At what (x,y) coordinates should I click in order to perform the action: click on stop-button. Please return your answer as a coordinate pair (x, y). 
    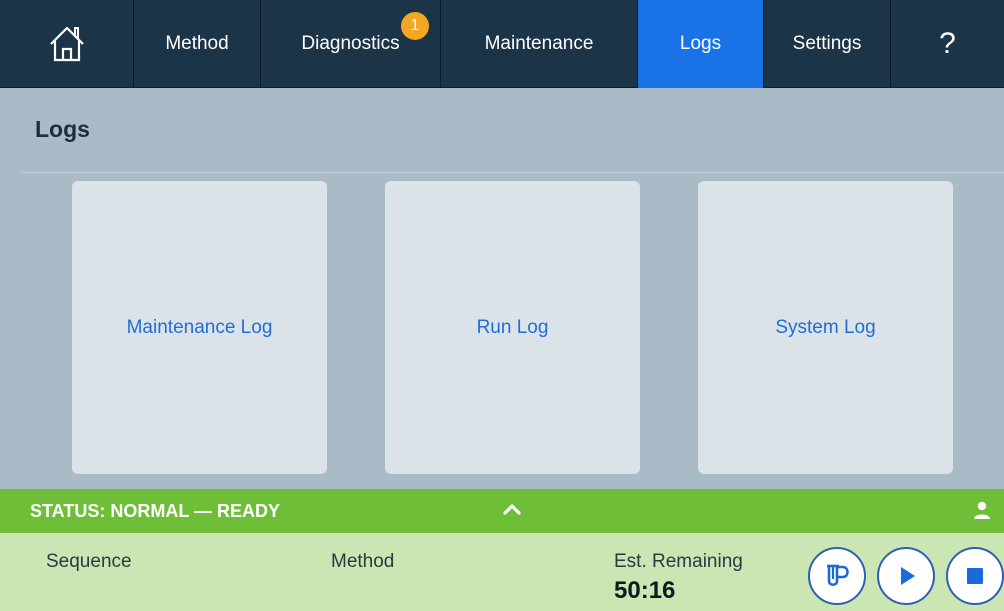
    Looking at the image, I should click on (975, 576).